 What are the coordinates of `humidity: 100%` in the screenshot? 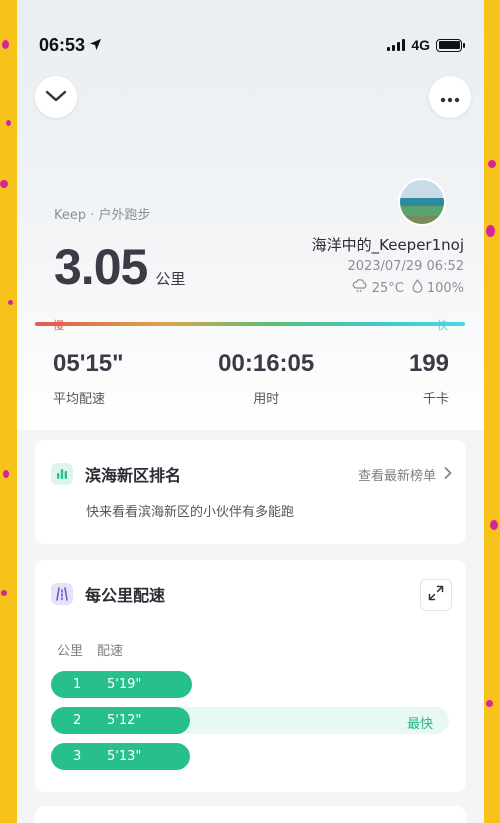 It's located at (445, 288).